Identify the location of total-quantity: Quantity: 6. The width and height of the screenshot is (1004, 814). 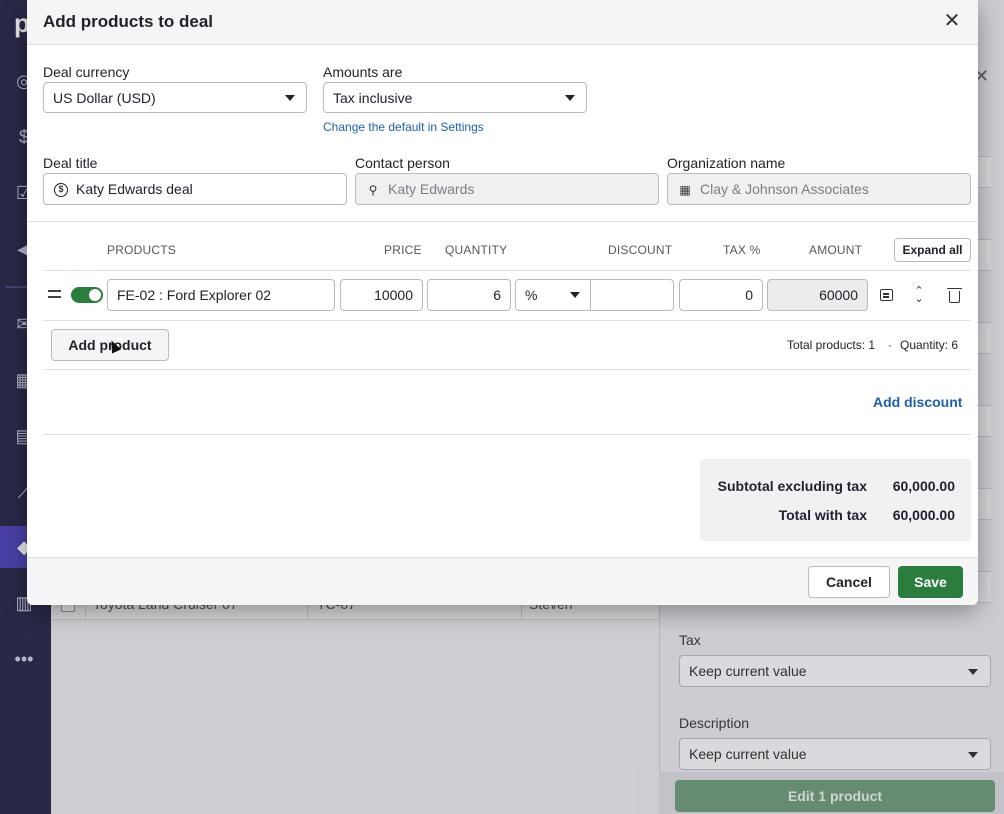
(929, 345).